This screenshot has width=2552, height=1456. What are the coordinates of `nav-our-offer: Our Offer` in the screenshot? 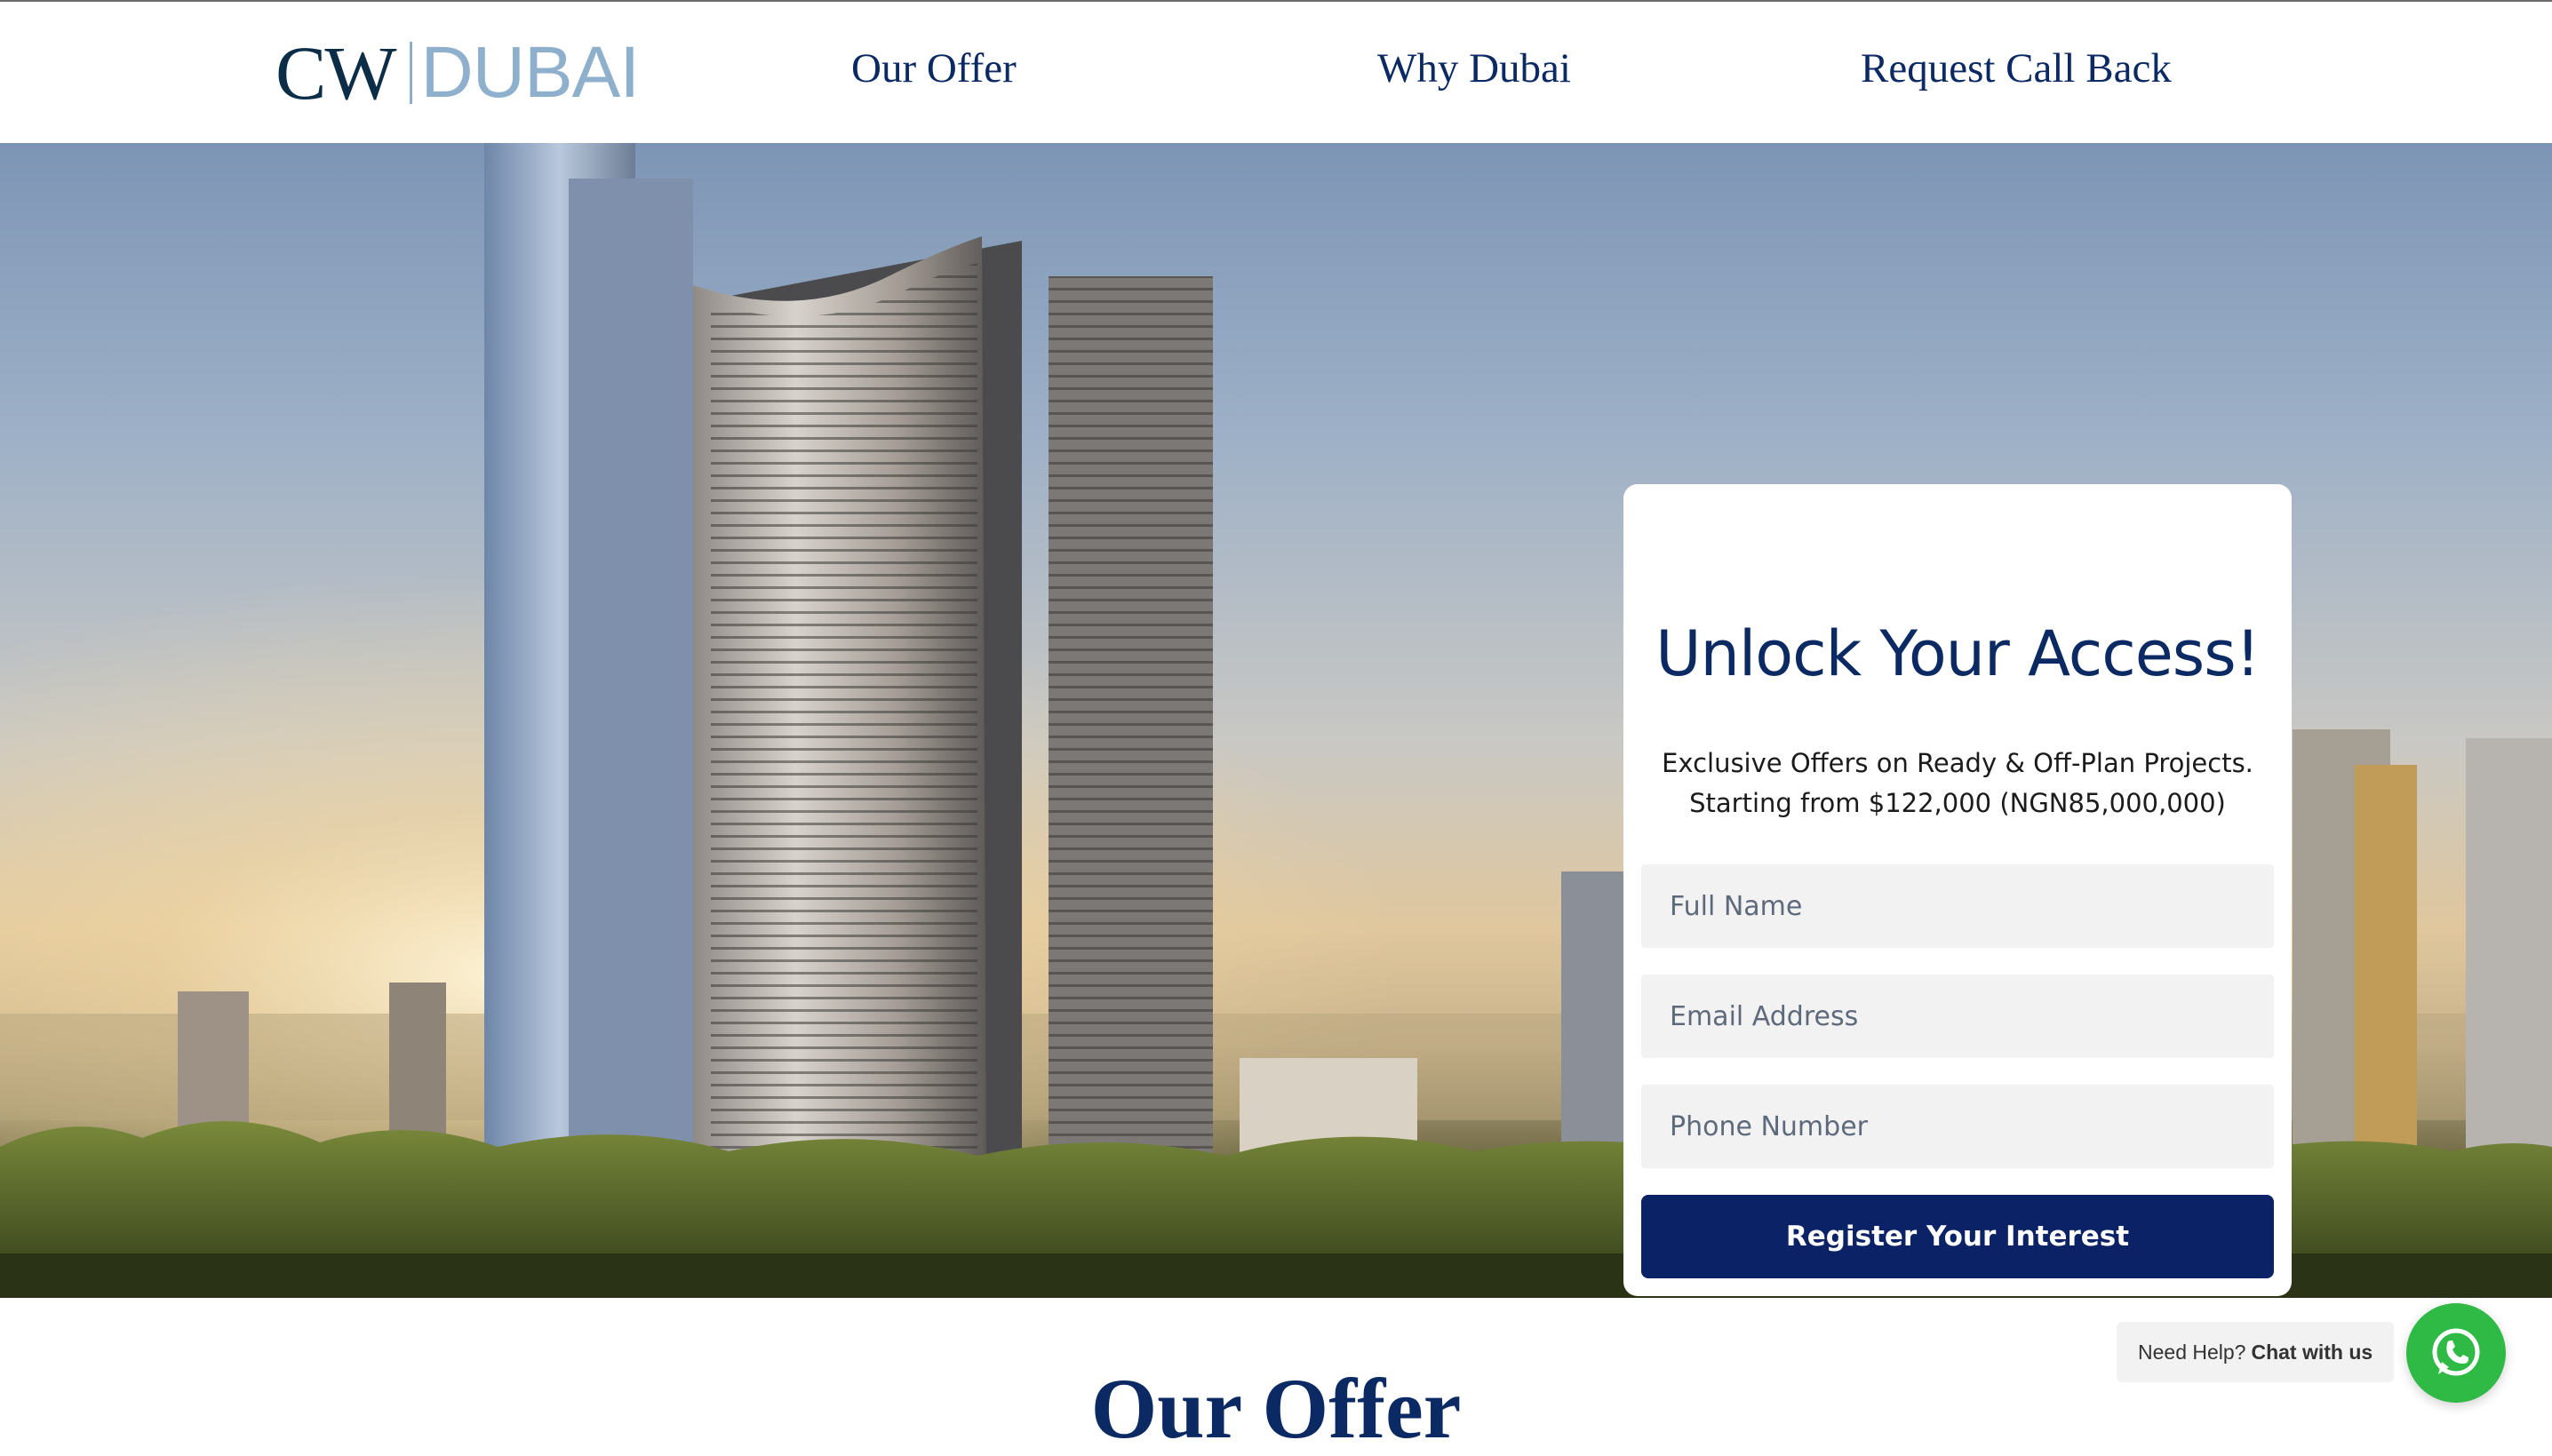 It's located at (934, 68).